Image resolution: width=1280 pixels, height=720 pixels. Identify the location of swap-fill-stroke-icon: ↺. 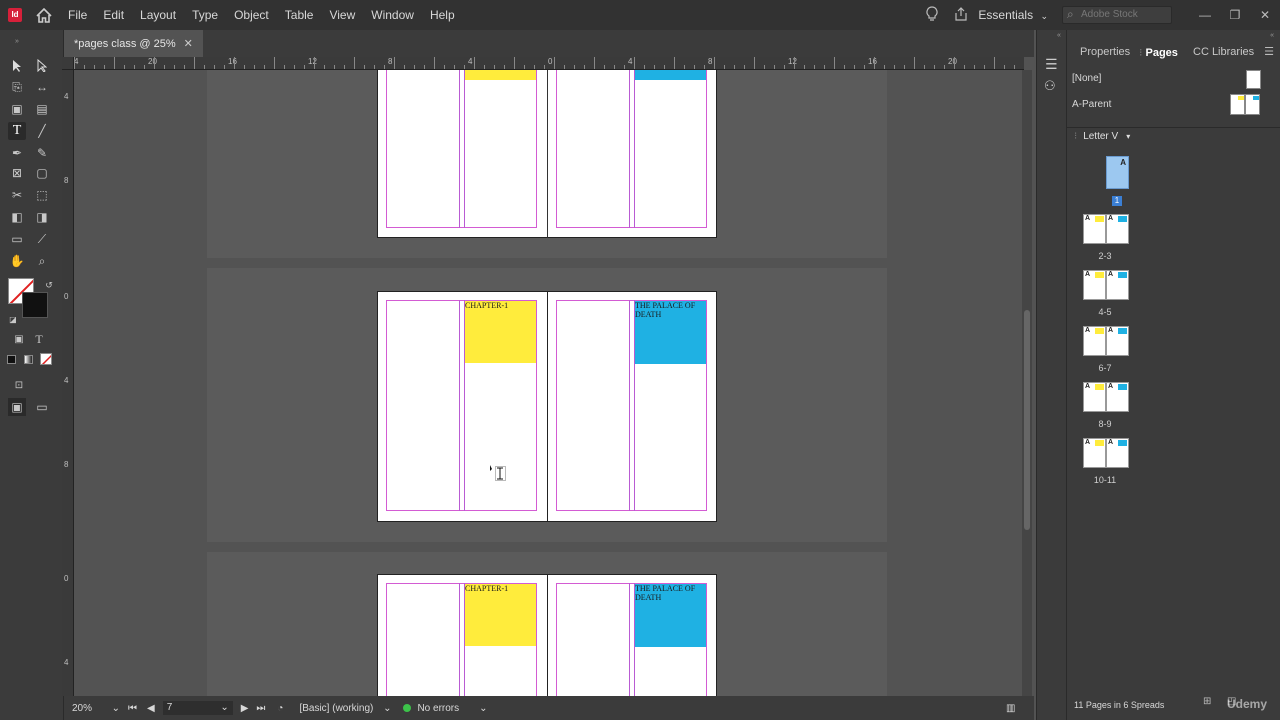
(49, 285).